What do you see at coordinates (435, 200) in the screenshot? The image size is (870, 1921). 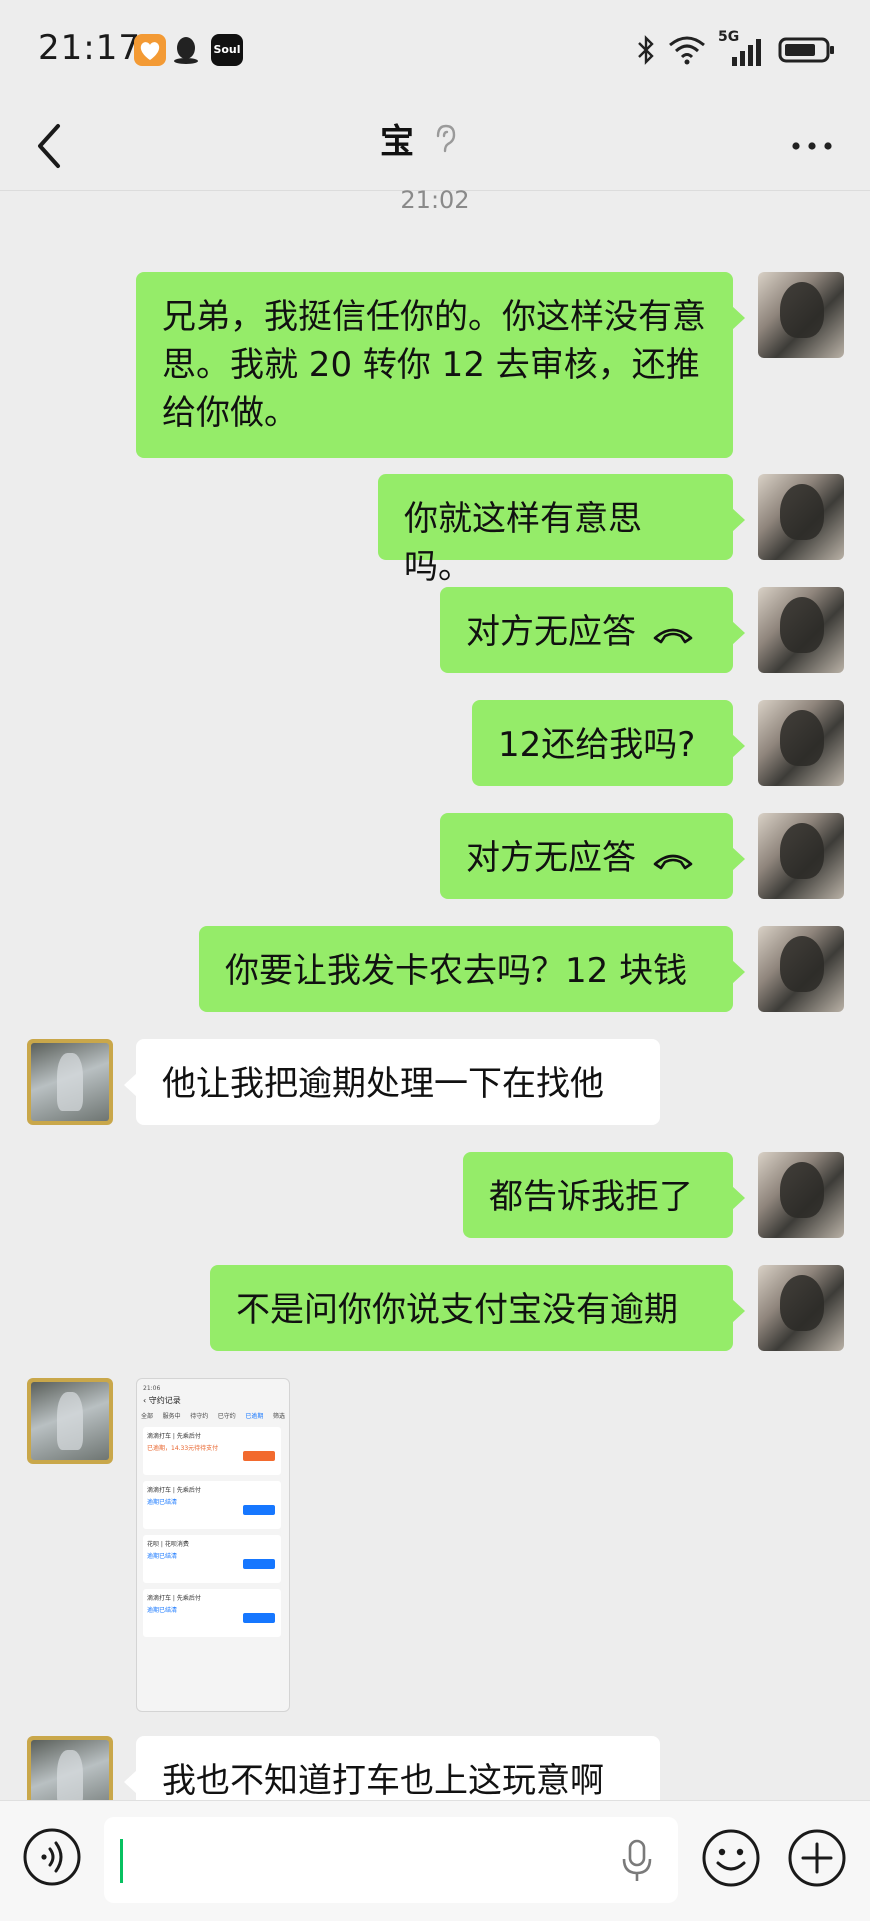 I see `message-timestamp: 21:02` at bounding box center [435, 200].